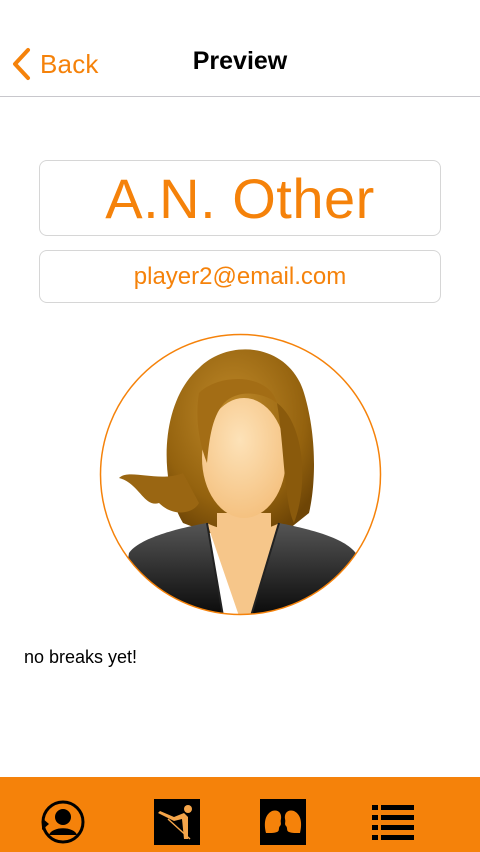 This screenshot has height=852, width=480. I want to click on snooker-player-icon, so click(177, 822).